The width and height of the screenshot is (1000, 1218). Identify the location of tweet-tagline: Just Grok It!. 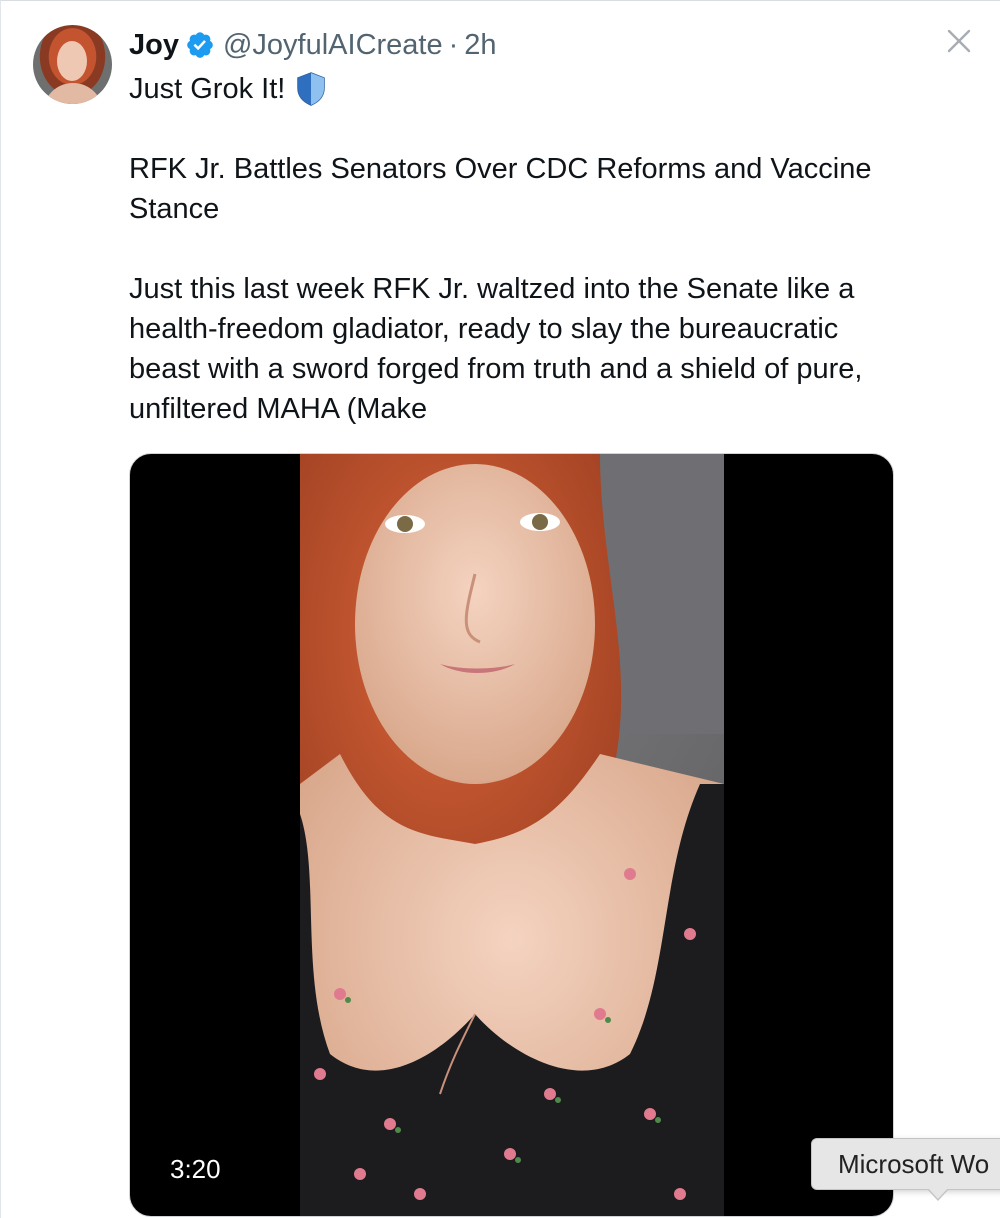
(228, 89).